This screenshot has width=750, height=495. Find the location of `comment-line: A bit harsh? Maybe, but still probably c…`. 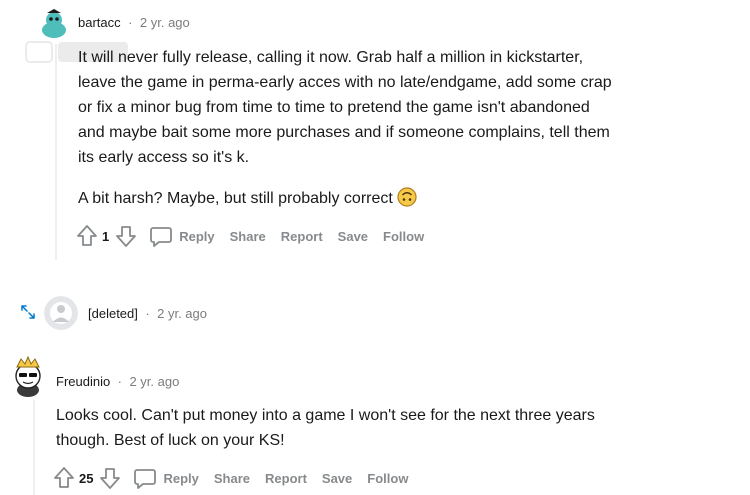

comment-line: A bit harsh? Maybe, but still probably c… is located at coordinates (235, 198).